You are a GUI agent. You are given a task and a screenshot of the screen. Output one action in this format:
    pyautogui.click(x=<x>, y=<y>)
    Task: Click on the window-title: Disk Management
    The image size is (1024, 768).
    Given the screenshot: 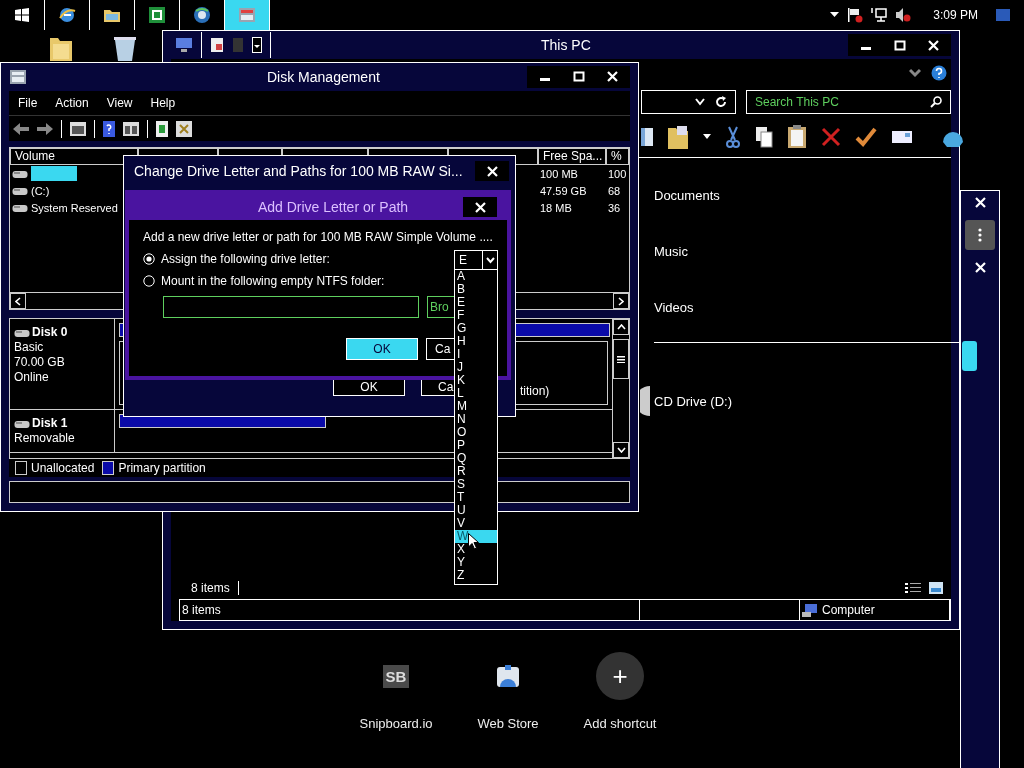 What is the action you would take?
    pyautogui.click(x=323, y=76)
    